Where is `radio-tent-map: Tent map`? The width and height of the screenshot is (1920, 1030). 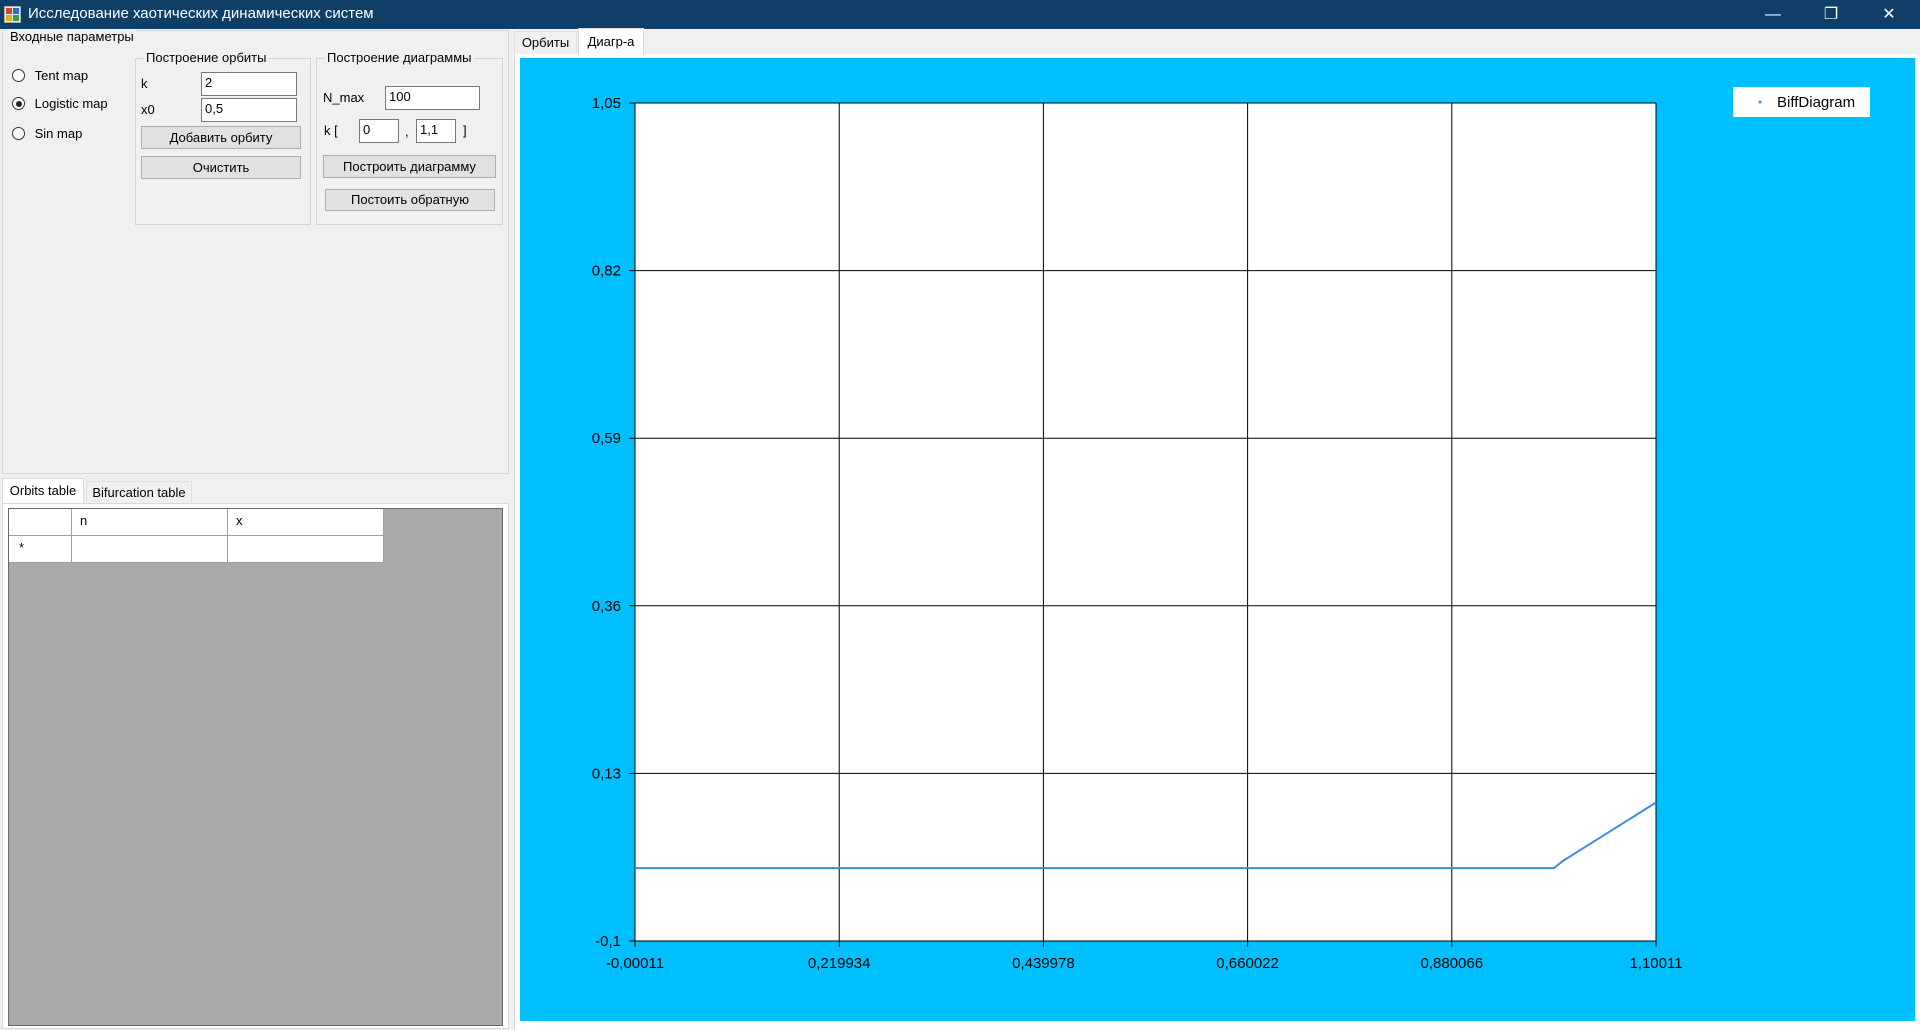
radio-tent-map: Tent map is located at coordinates (50, 75).